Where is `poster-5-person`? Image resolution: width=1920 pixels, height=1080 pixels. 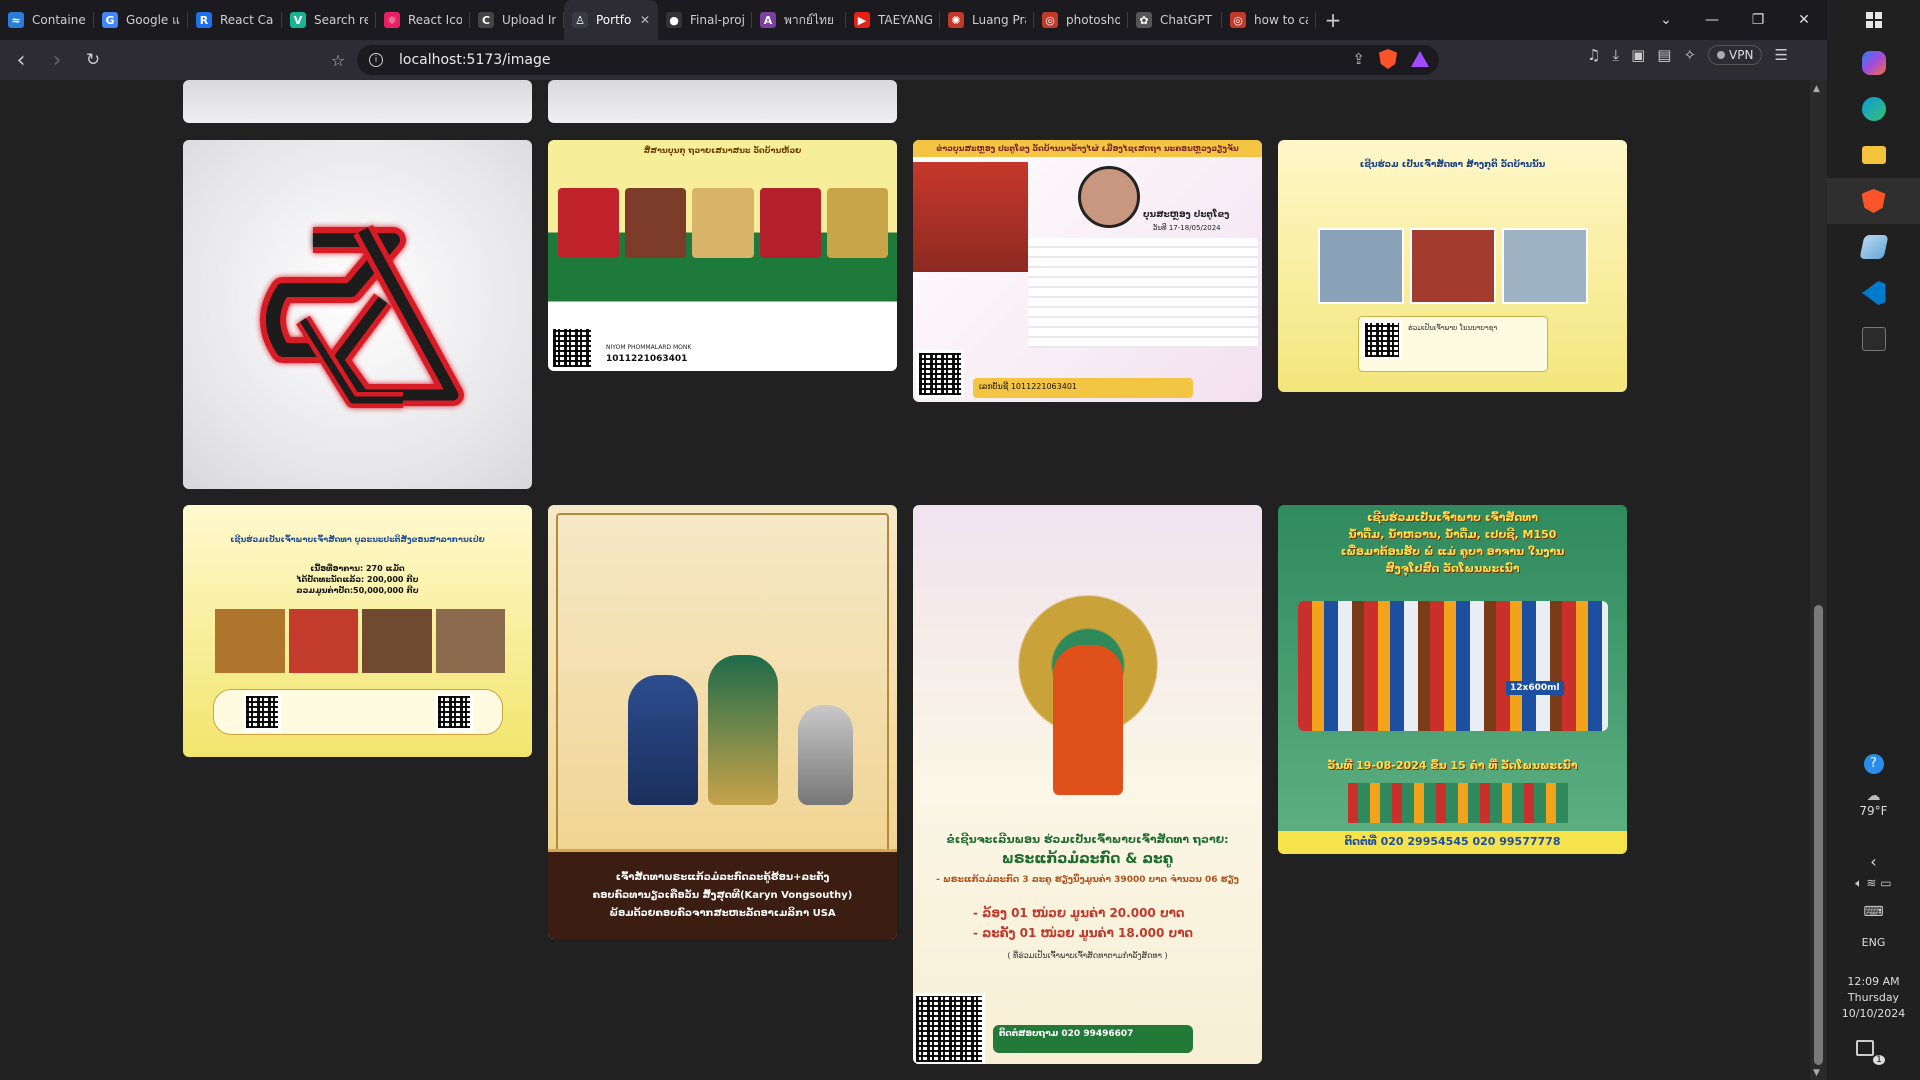 poster-5-person is located at coordinates (663, 740).